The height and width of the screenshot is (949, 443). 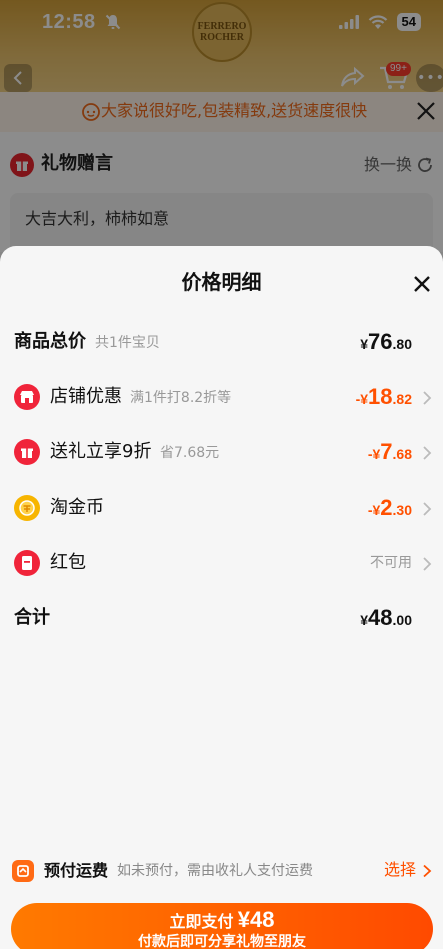 I want to click on gift-discount-label: 送礼立享9折, so click(x=101, y=451).